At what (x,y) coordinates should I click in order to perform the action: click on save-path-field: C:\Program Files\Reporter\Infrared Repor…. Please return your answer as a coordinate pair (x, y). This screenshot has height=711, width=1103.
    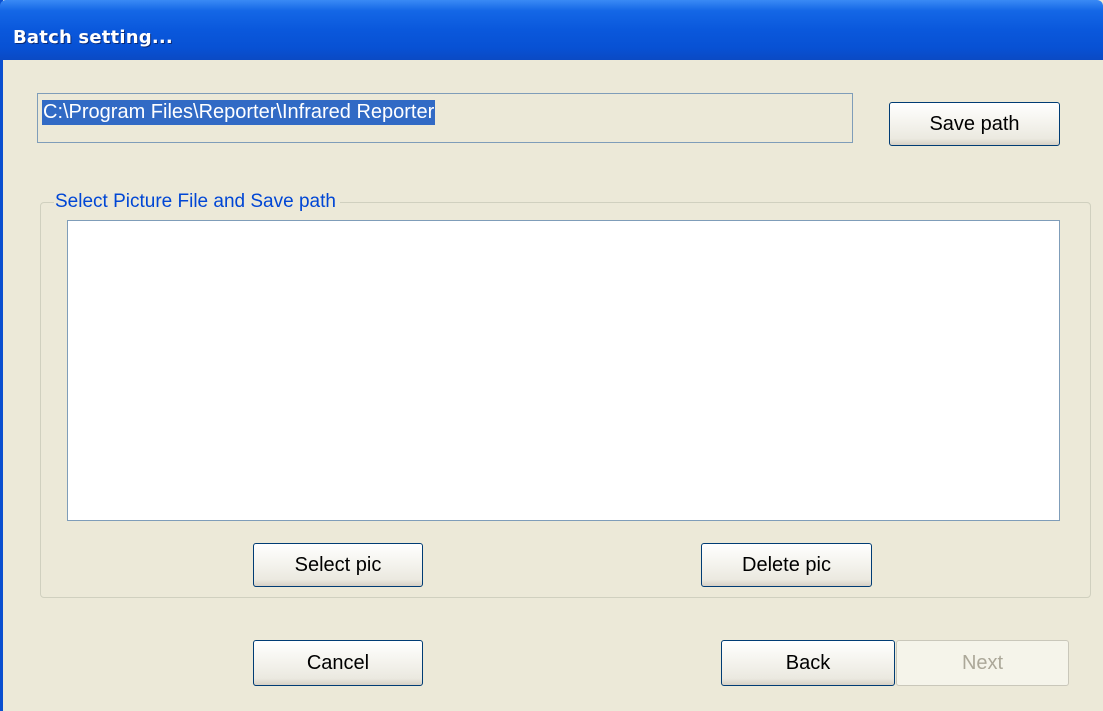
    Looking at the image, I should click on (445, 118).